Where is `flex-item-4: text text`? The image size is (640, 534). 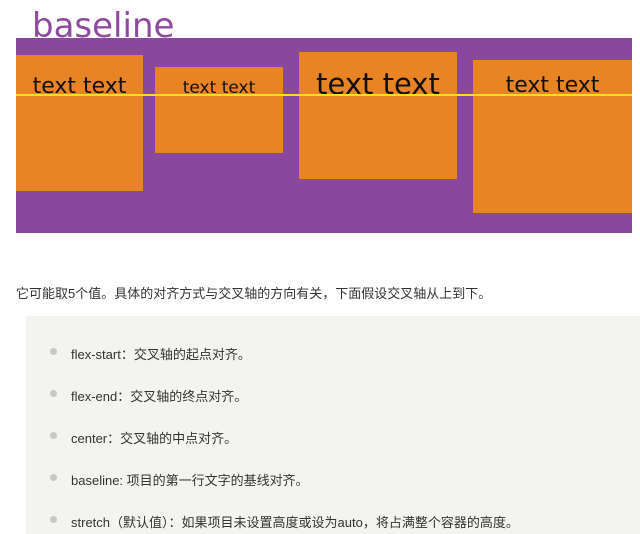 flex-item-4: text text is located at coordinates (552, 136).